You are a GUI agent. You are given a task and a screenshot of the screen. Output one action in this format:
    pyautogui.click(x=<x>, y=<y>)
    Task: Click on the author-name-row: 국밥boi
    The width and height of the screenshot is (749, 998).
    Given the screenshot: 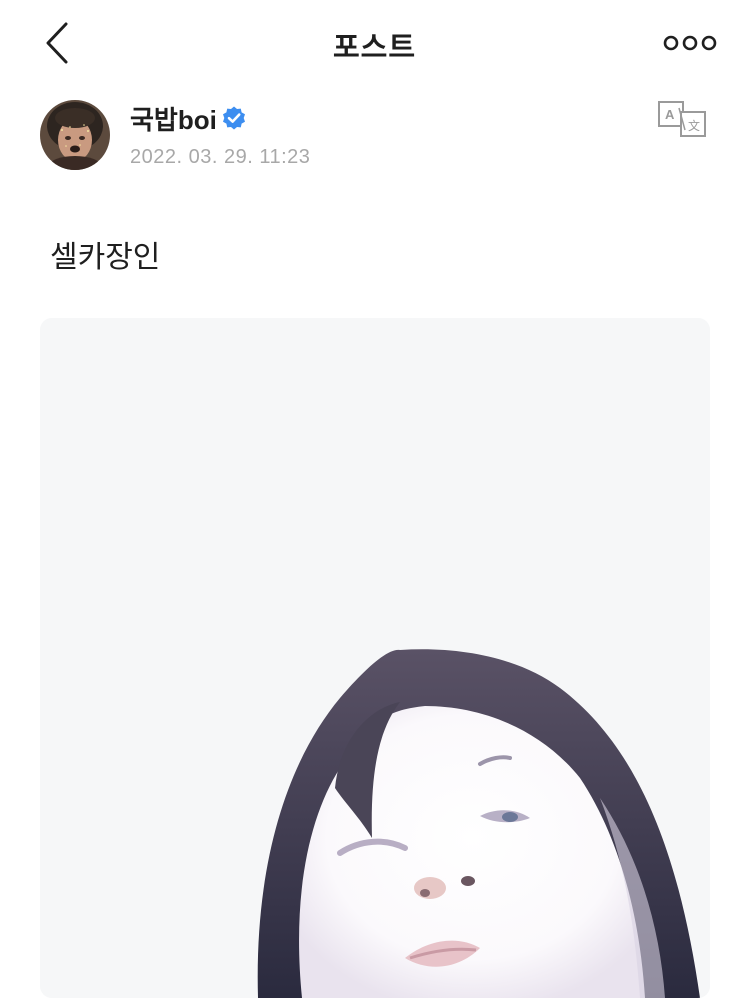 What is the action you would take?
    pyautogui.click(x=188, y=118)
    